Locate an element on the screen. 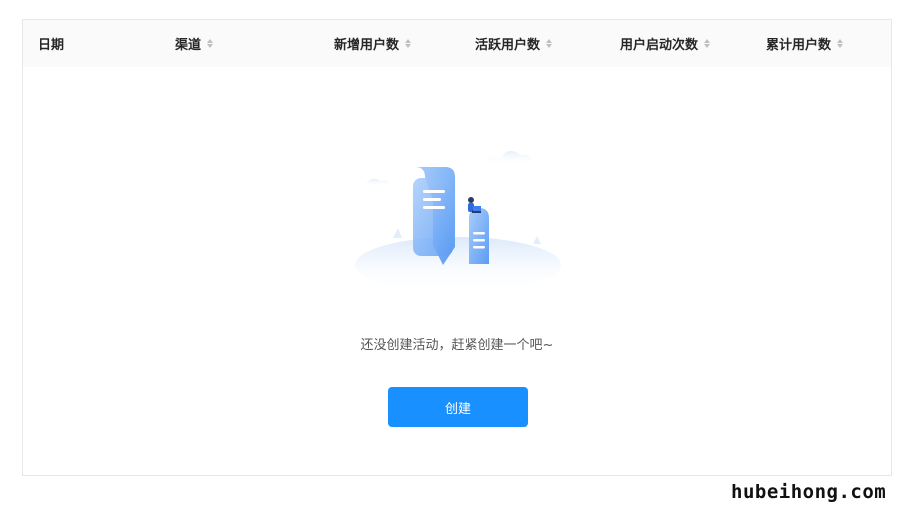 The width and height of the screenshot is (921, 516). column-header-channel: 渠道 is located at coordinates (194, 43).